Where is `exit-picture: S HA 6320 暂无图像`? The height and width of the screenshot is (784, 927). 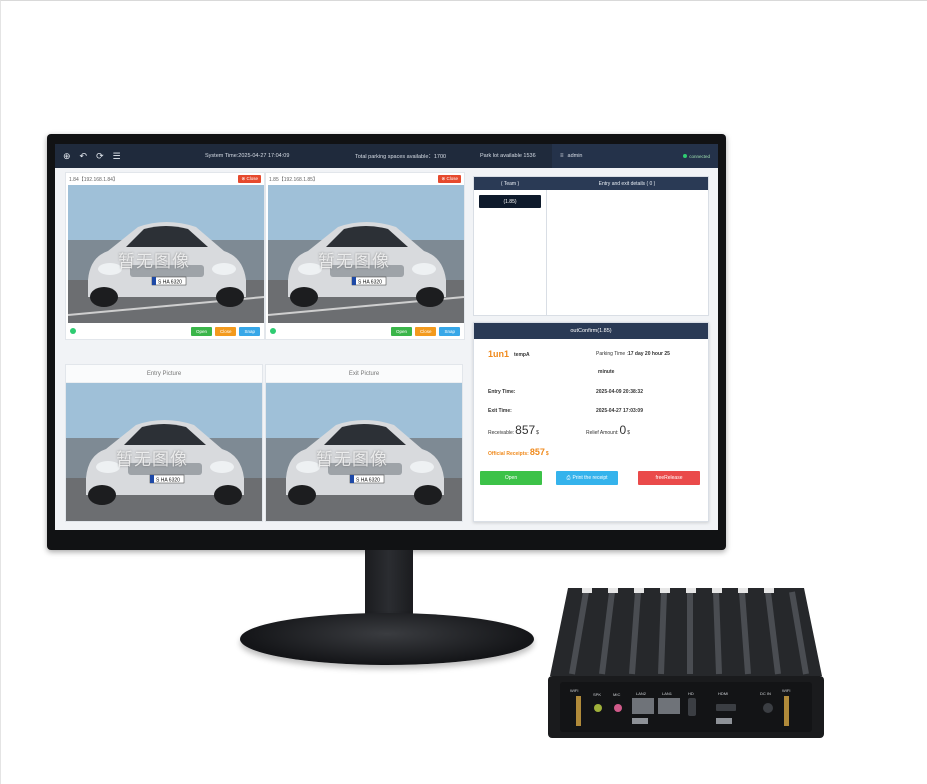 exit-picture: S HA 6320 暂无图像 is located at coordinates (364, 452).